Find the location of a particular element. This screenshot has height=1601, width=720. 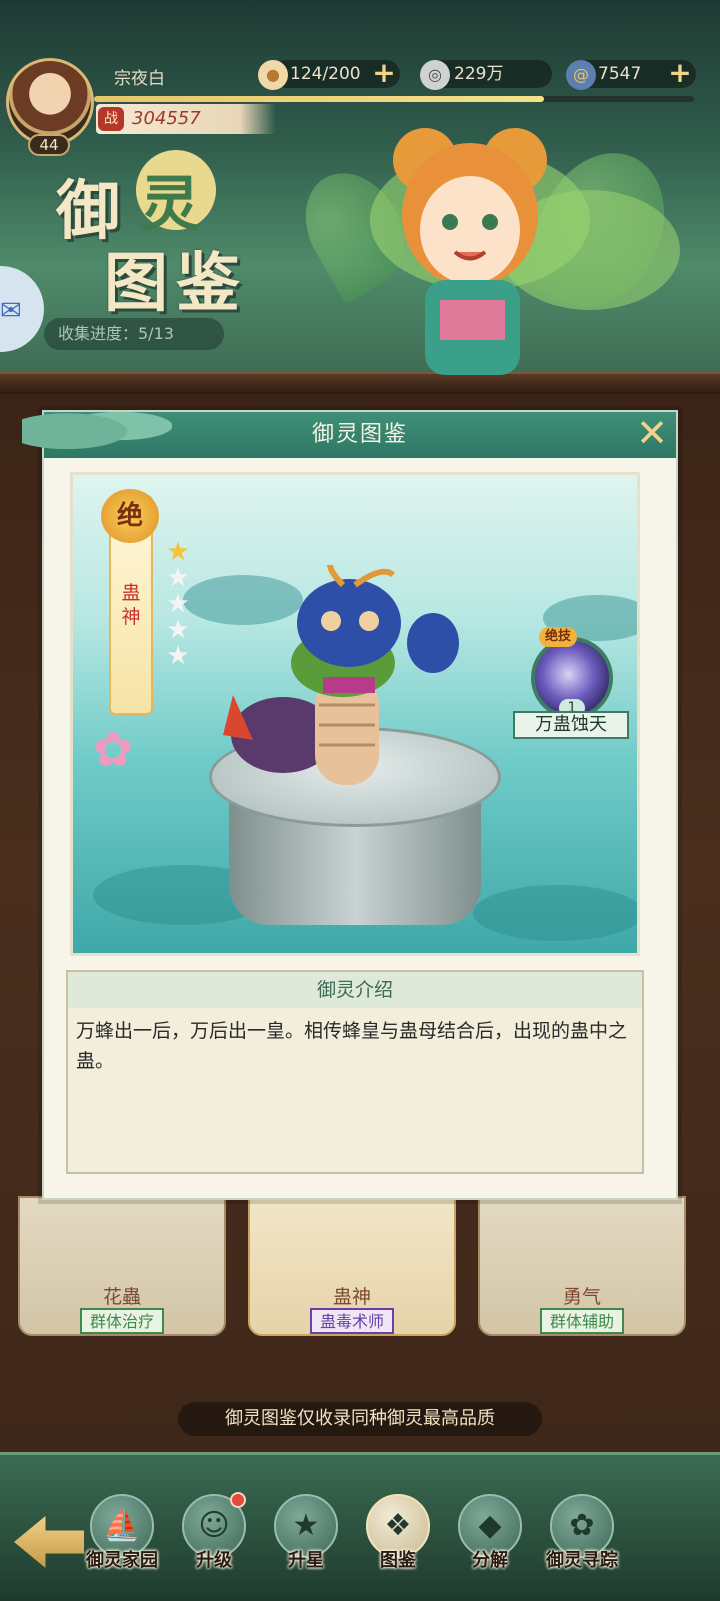

wood-divider is located at coordinates (360, 383).